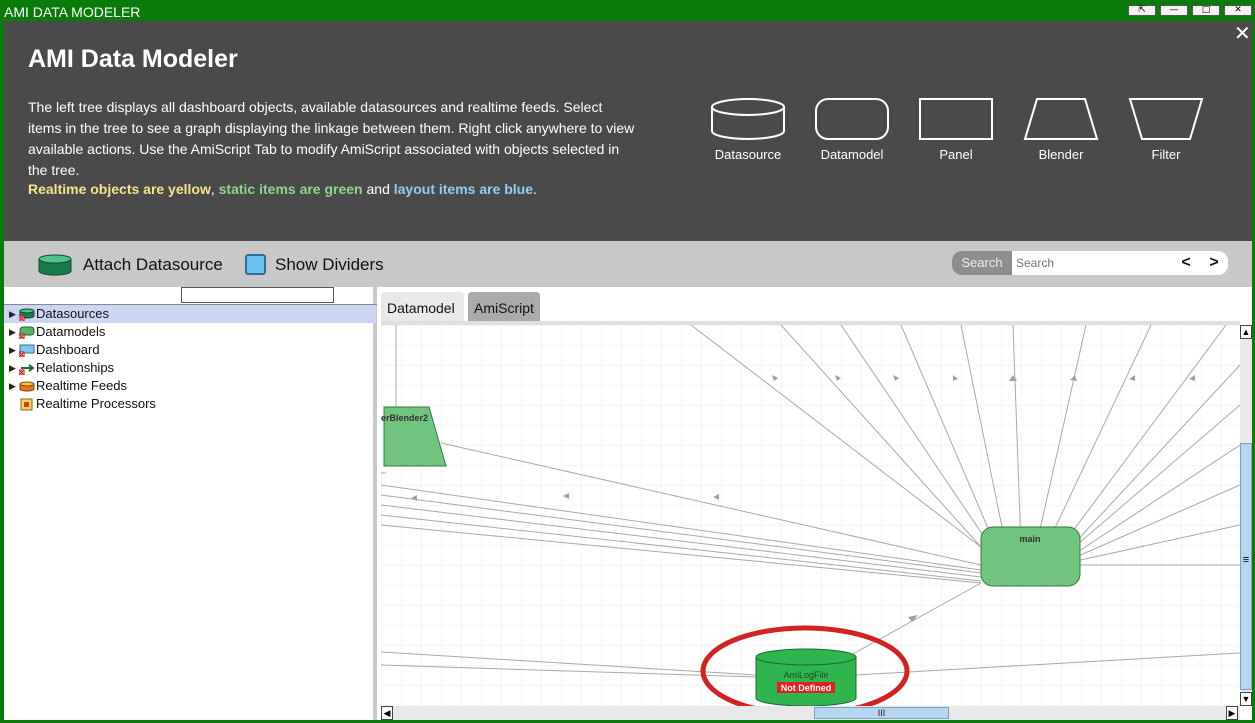 This screenshot has width=1255, height=723. I want to click on minimize-button: —, so click(1174, 10).